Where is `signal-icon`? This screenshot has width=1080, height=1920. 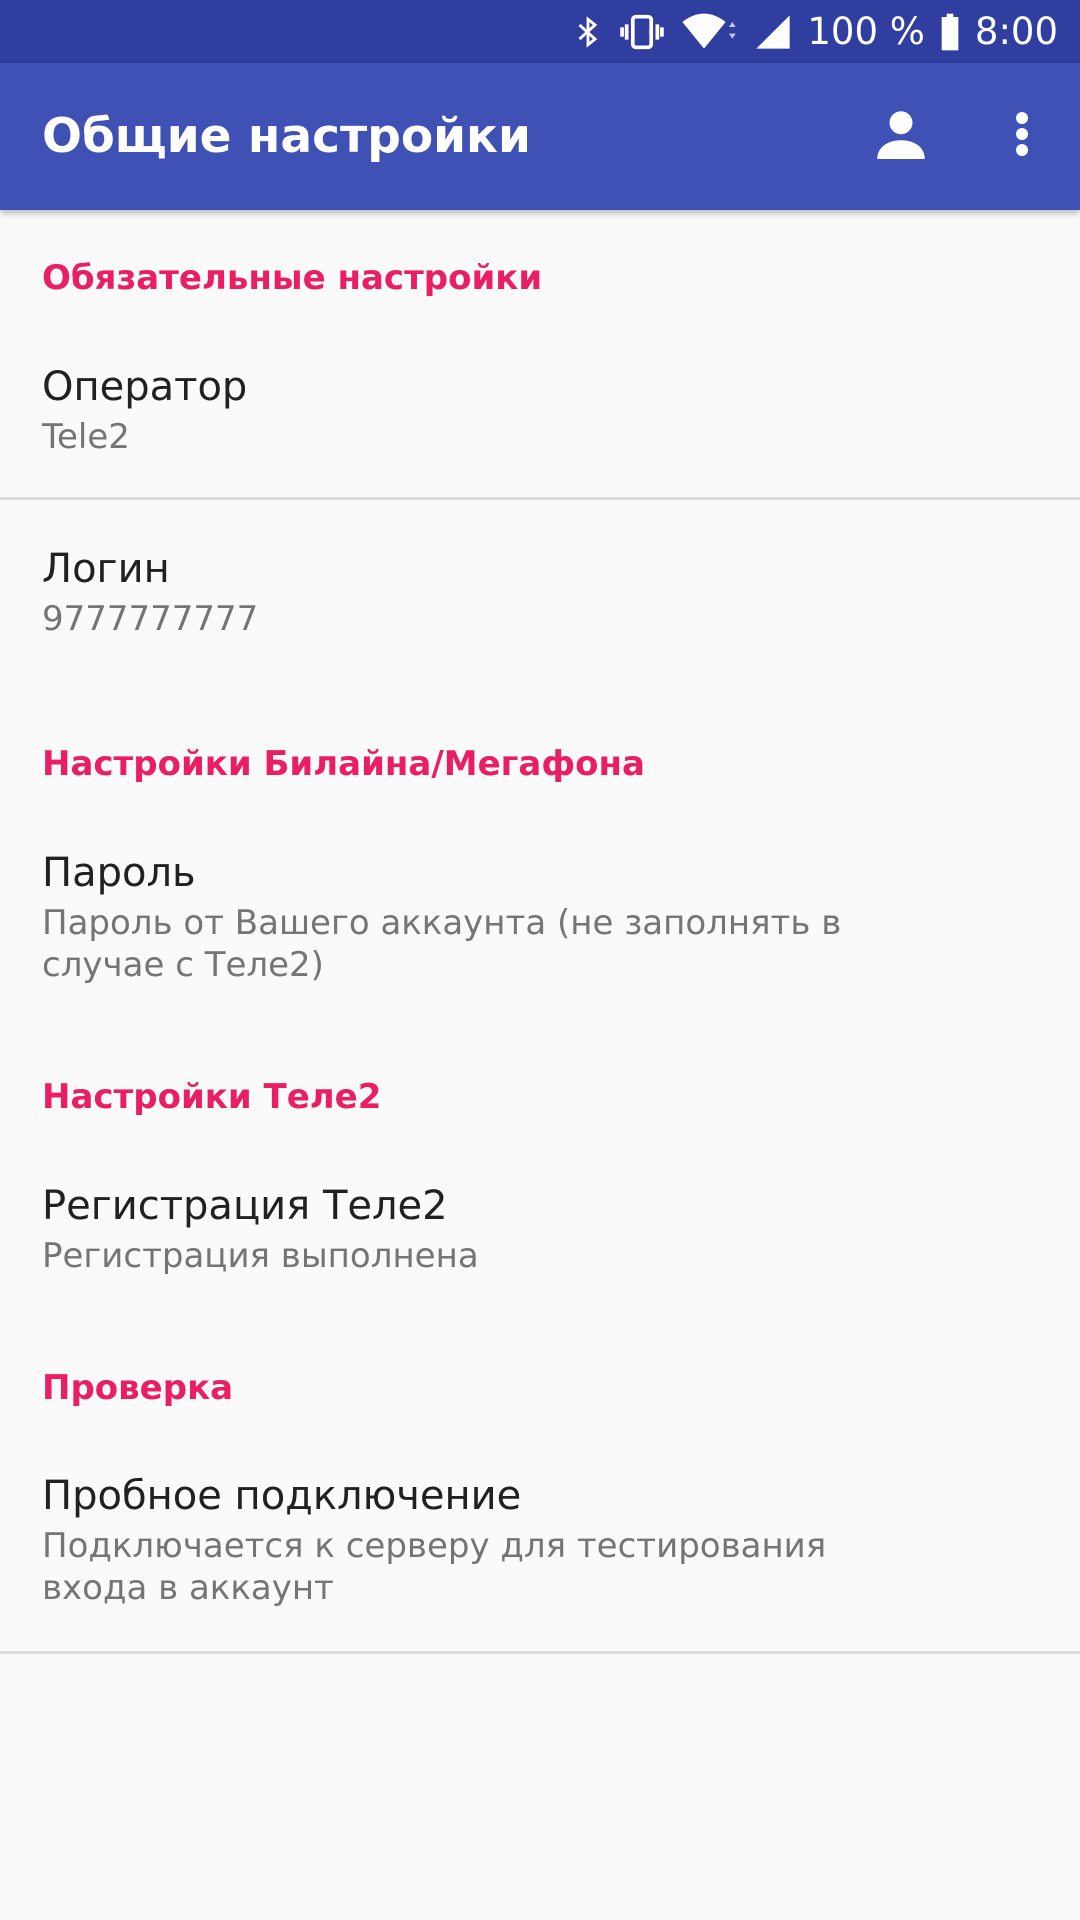
signal-icon is located at coordinates (773, 32).